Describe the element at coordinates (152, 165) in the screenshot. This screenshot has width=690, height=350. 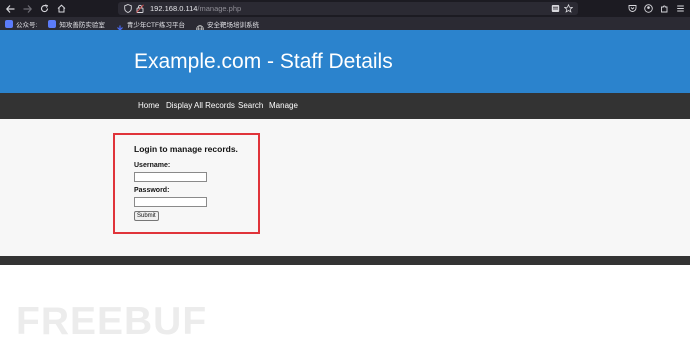
I see `username-label: Username:` at that location.